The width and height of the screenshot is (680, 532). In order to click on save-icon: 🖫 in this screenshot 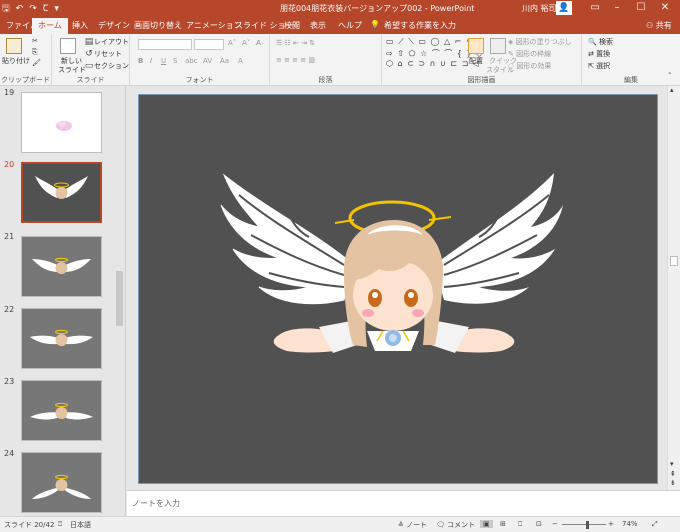, I will do `click(6, 9)`.